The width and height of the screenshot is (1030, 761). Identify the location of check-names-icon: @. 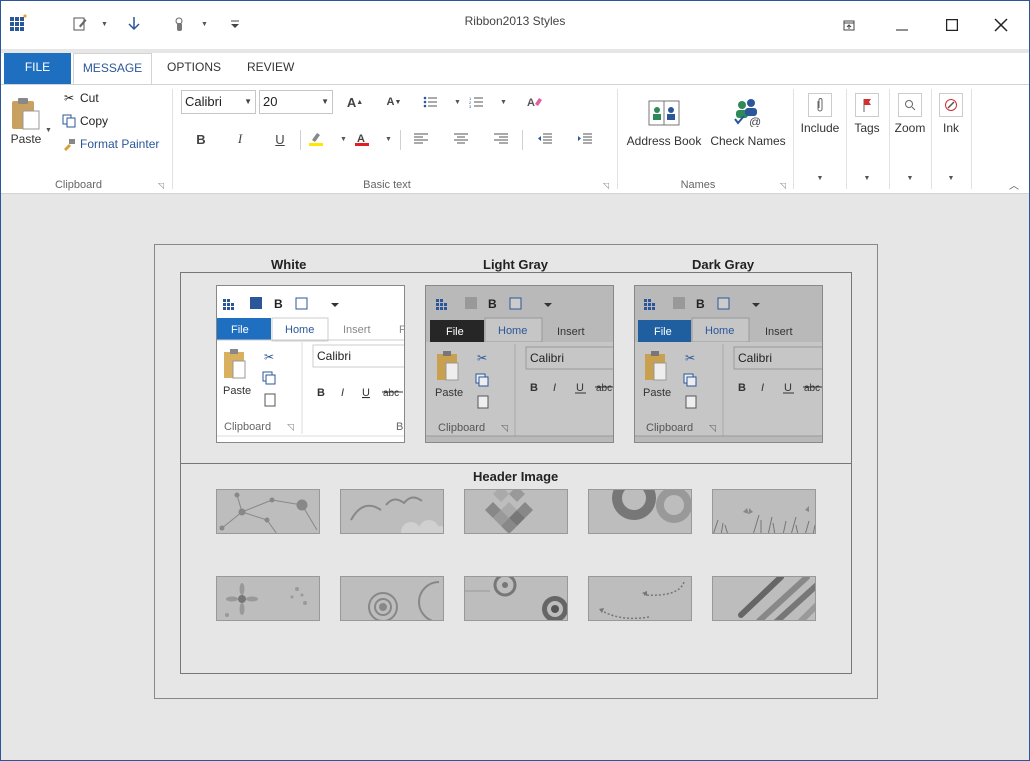
(747, 114).